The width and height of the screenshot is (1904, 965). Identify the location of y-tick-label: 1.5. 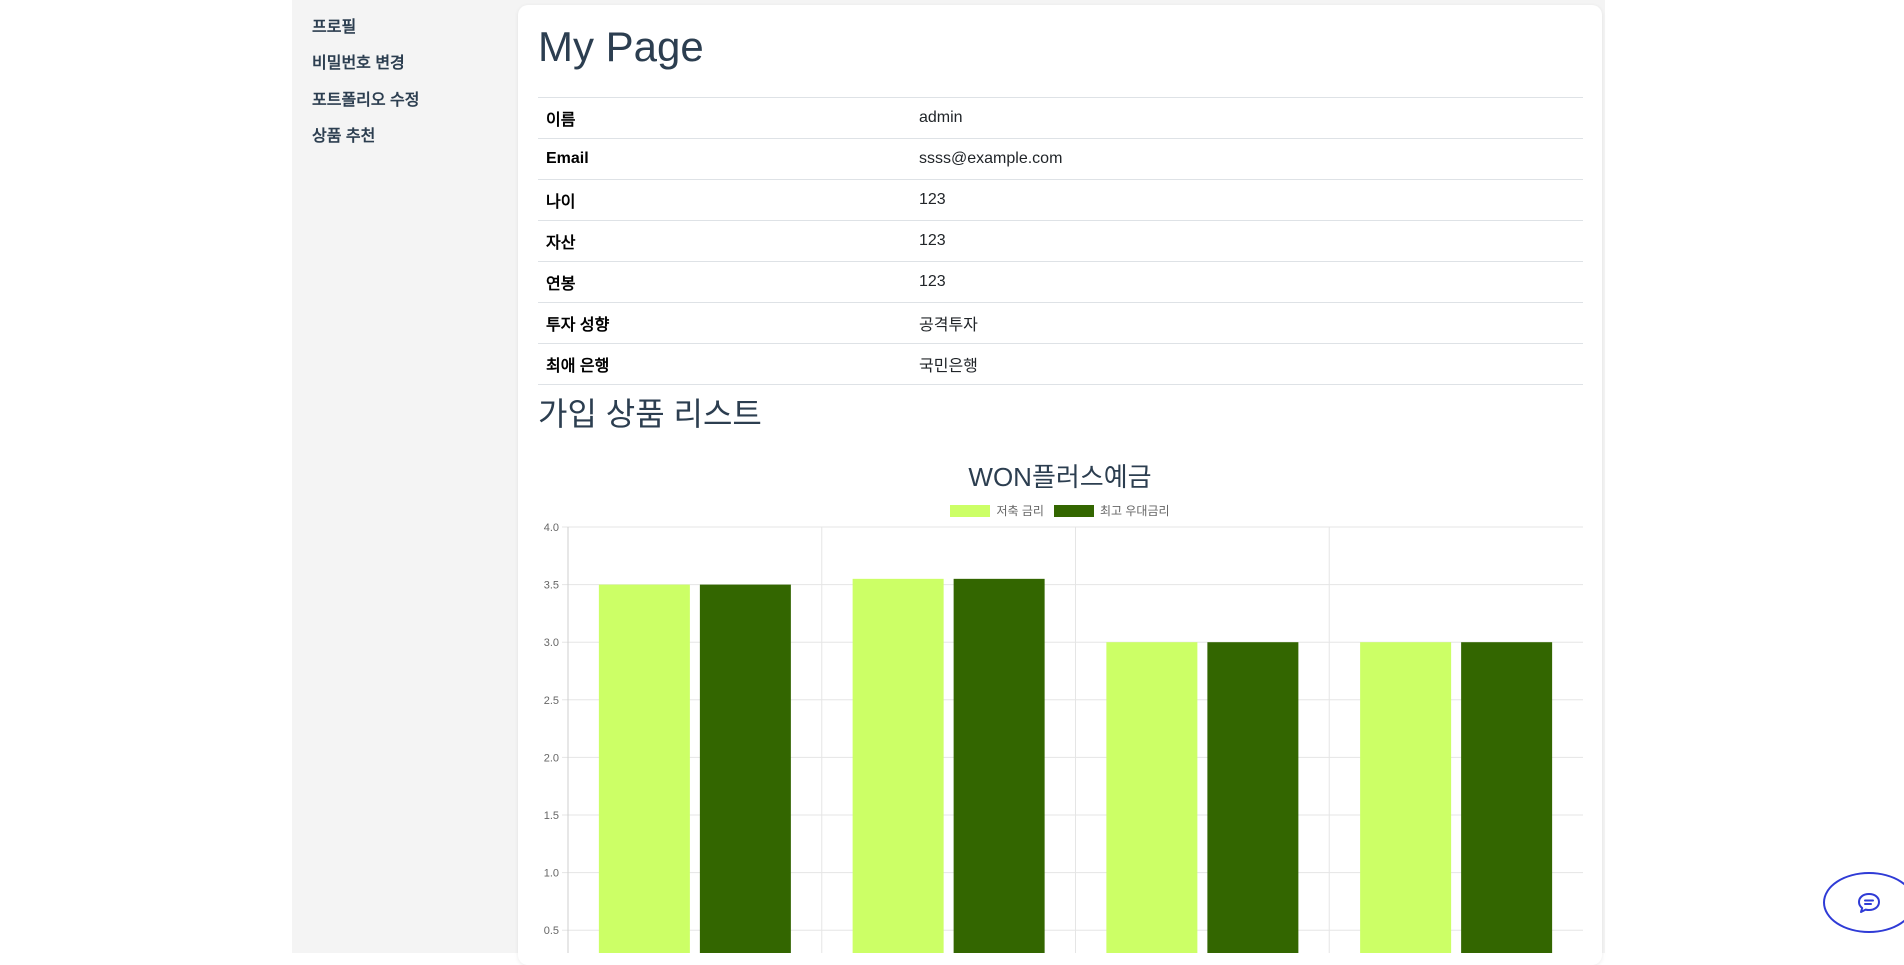
(551, 816).